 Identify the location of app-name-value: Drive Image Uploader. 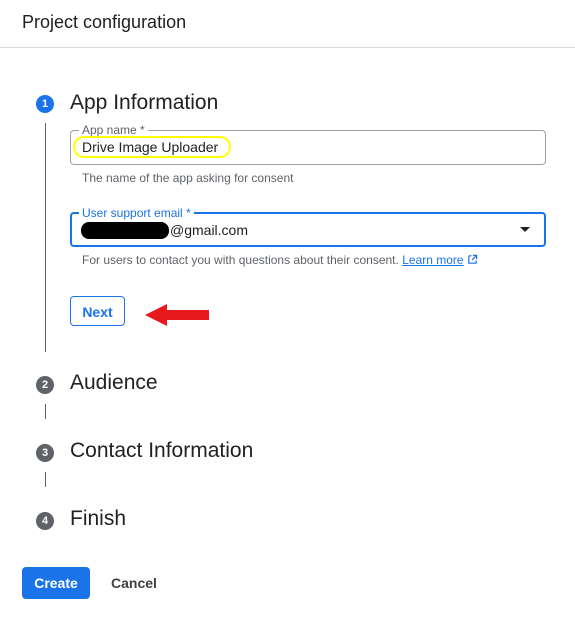
(150, 147).